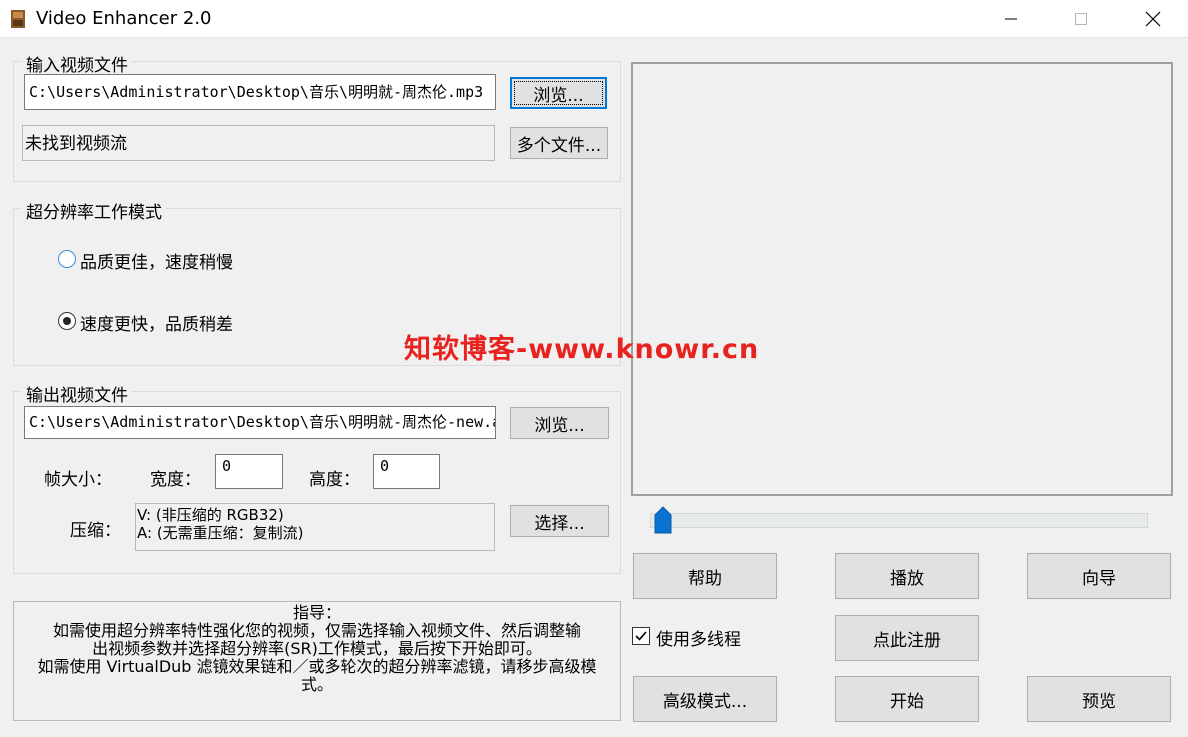 The height and width of the screenshot is (737, 1188). What do you see at coordinates (94, 210) in the screenshot?
I see `sr-mode-legend: 超分辨率工作模式` at bounding box center [94, 210].